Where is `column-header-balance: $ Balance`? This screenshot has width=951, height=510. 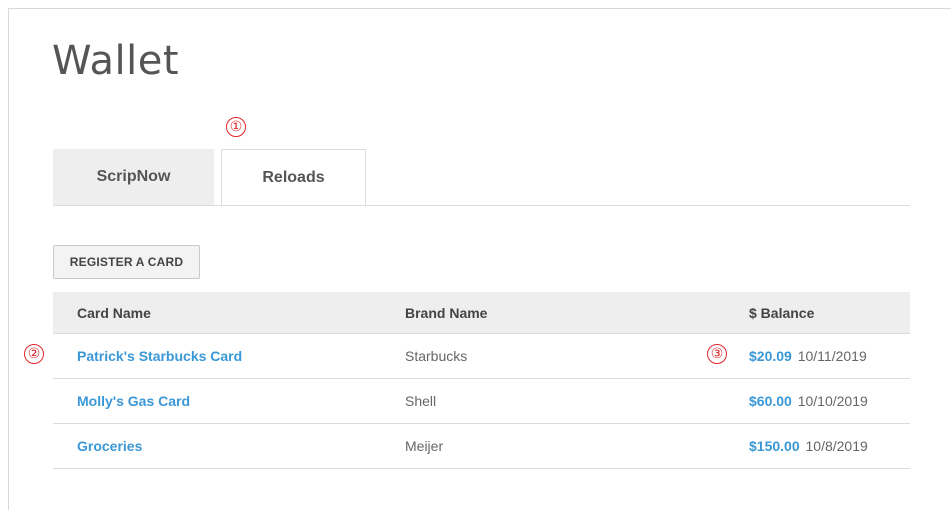 column-header-balance: $ Balance is located at coordinates (781, 313).